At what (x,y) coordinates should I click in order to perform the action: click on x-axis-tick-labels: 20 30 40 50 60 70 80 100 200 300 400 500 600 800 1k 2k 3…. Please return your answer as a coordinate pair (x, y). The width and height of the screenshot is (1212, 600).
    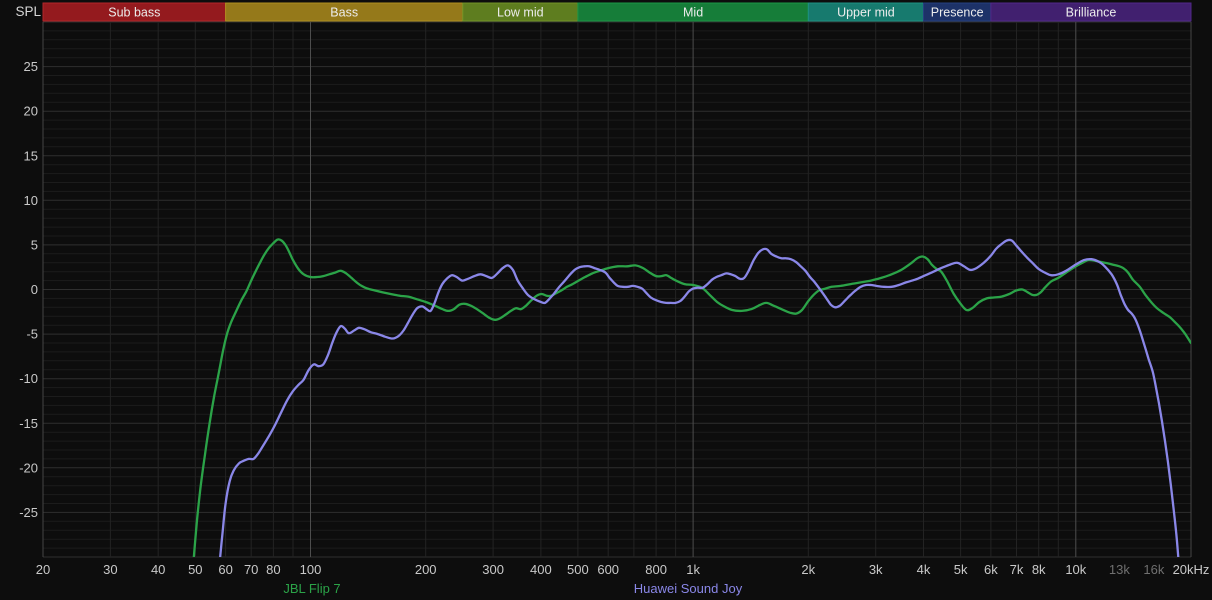
    Looking at the image, I should click on (623, 569).